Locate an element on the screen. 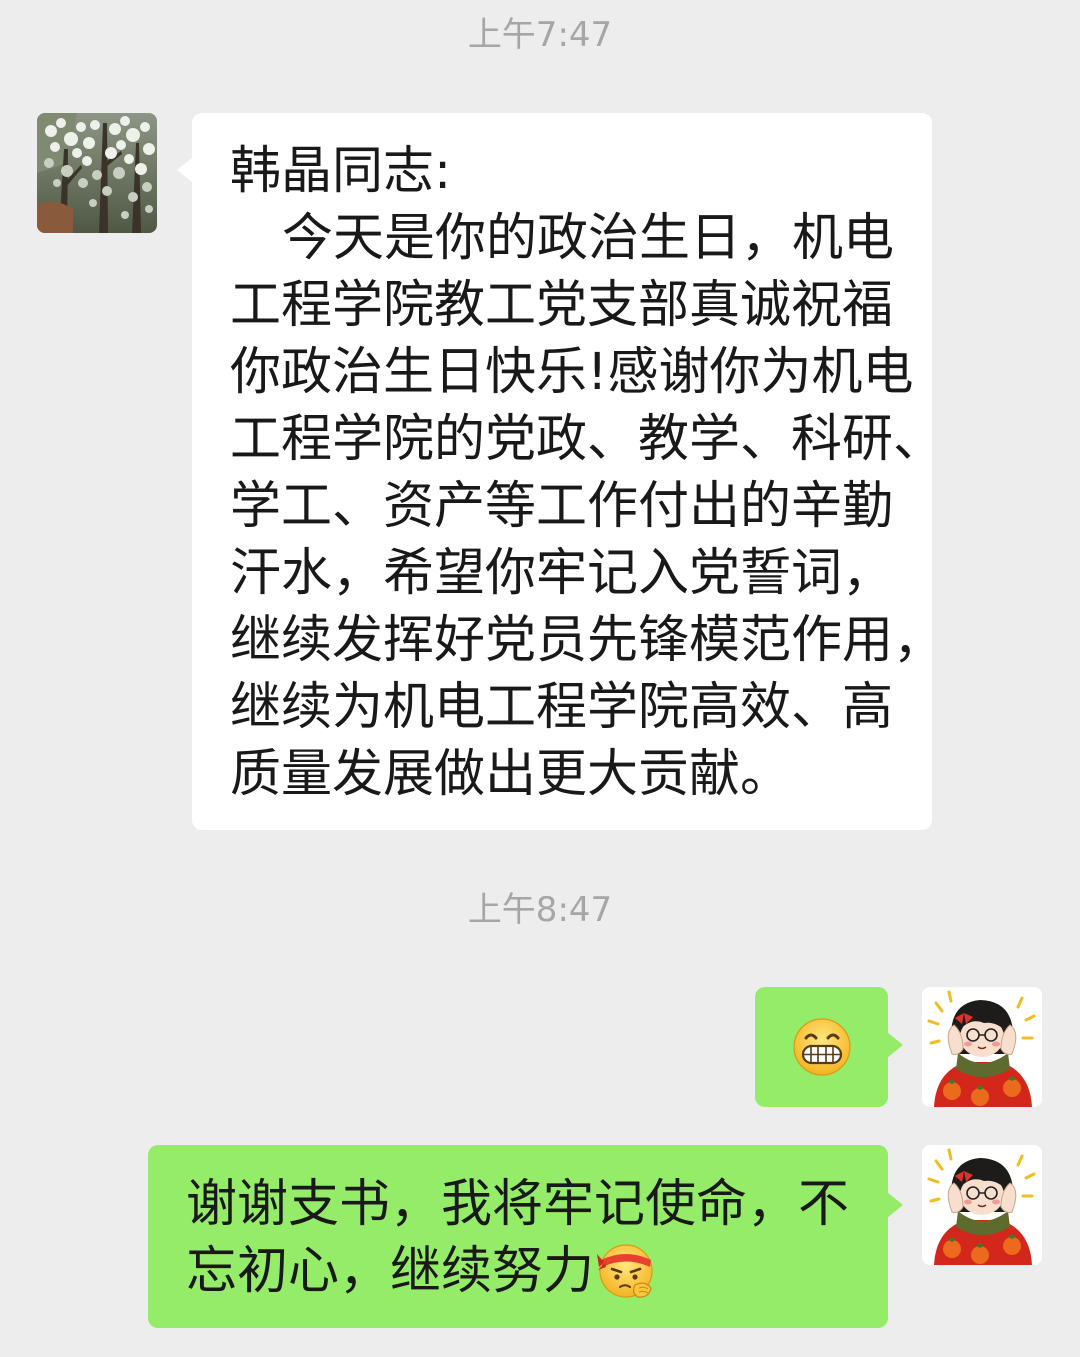 The width and height of the screenshot is (1080, 1357). message-text-line: 工程学院的党政、教学、科研、 is located at coordinates (587, 439).